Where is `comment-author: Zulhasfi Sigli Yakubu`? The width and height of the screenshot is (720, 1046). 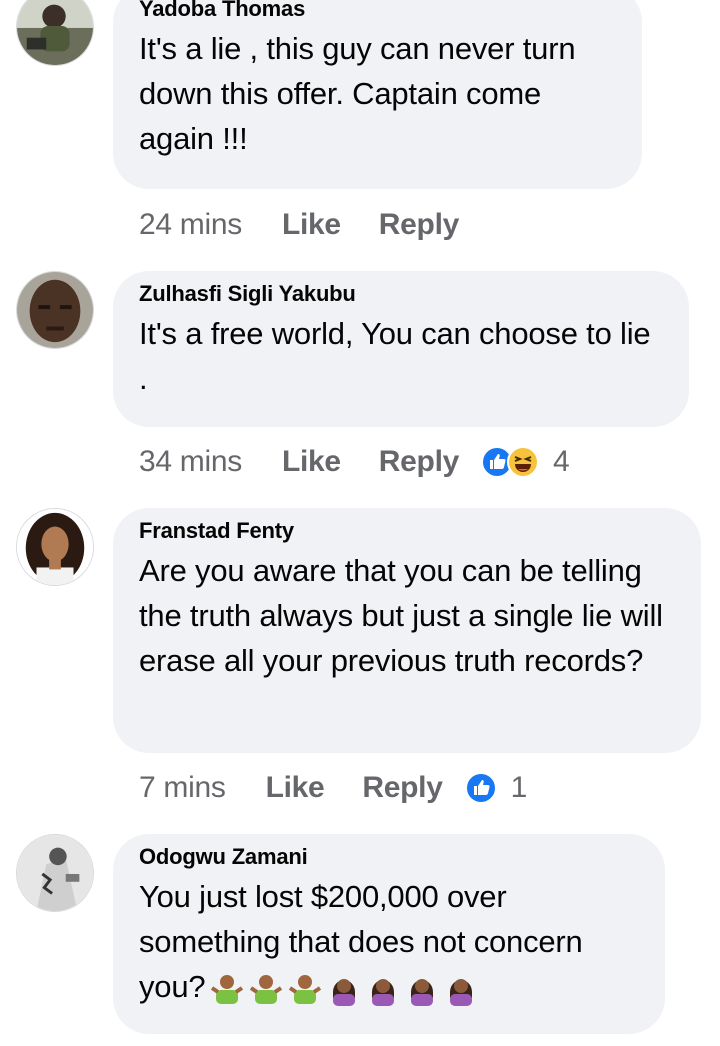 comment-author: Zulhasfi Sigli Yakubu is located at coordinates (402, 294).